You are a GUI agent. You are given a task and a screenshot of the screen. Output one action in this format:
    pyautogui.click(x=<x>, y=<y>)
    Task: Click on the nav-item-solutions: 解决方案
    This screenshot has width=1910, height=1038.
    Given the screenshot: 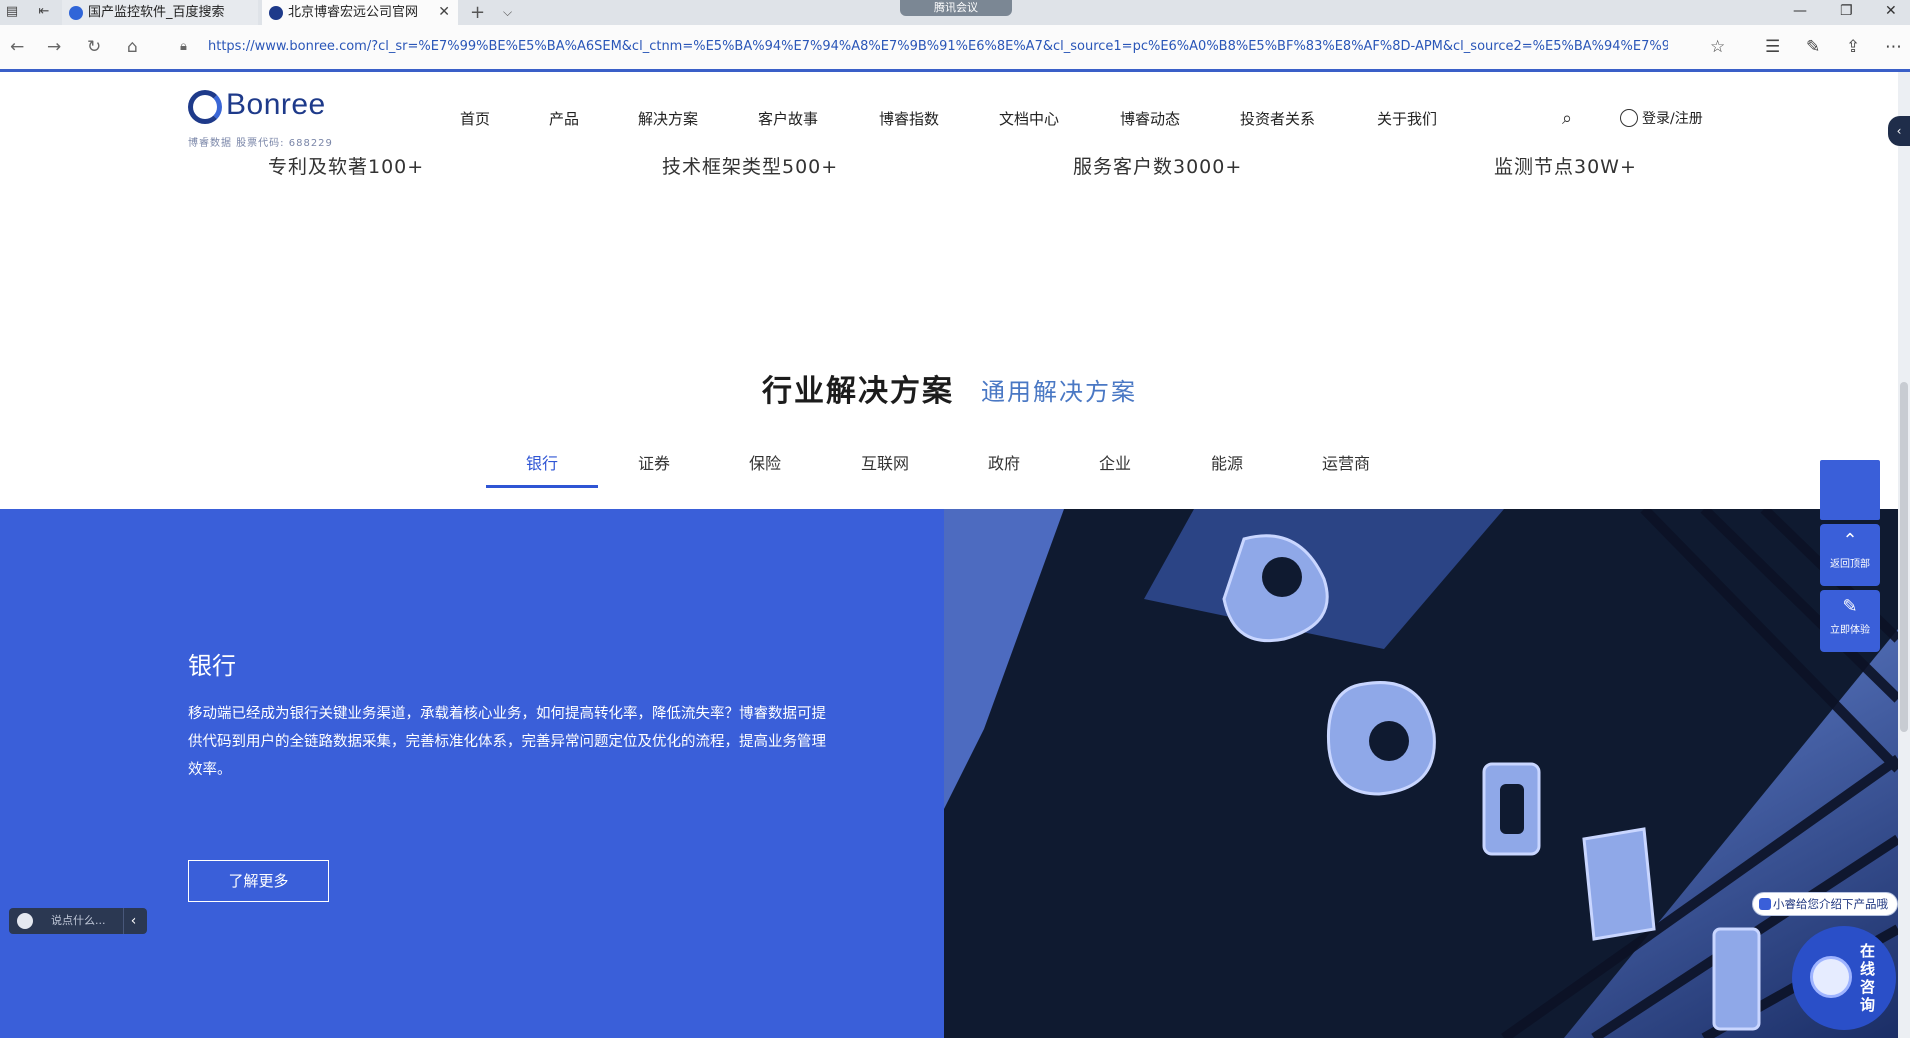 What is the action you would take?
    pyautogui.click(x=668, y=118)
    